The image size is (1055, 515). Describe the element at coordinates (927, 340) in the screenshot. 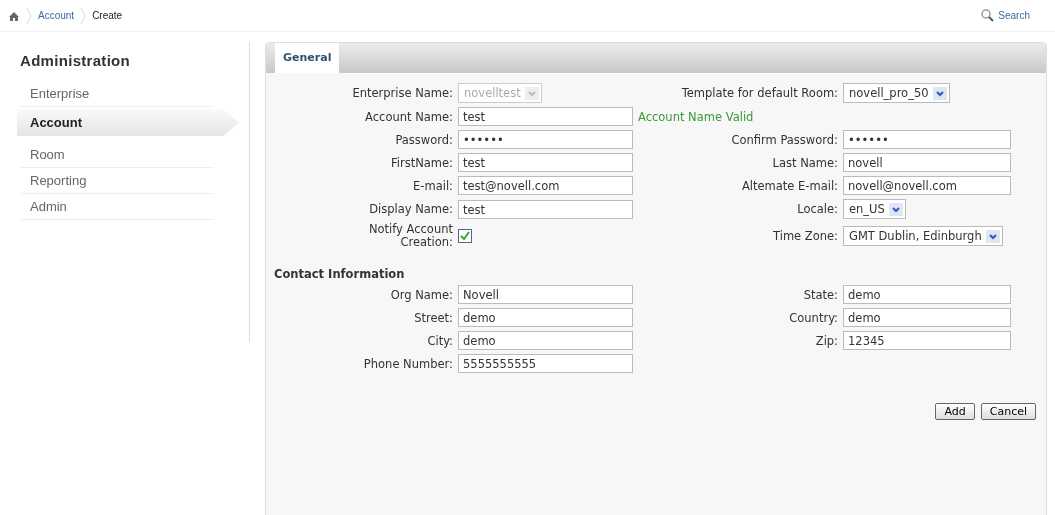

I see `input-field: 12345` at that location.